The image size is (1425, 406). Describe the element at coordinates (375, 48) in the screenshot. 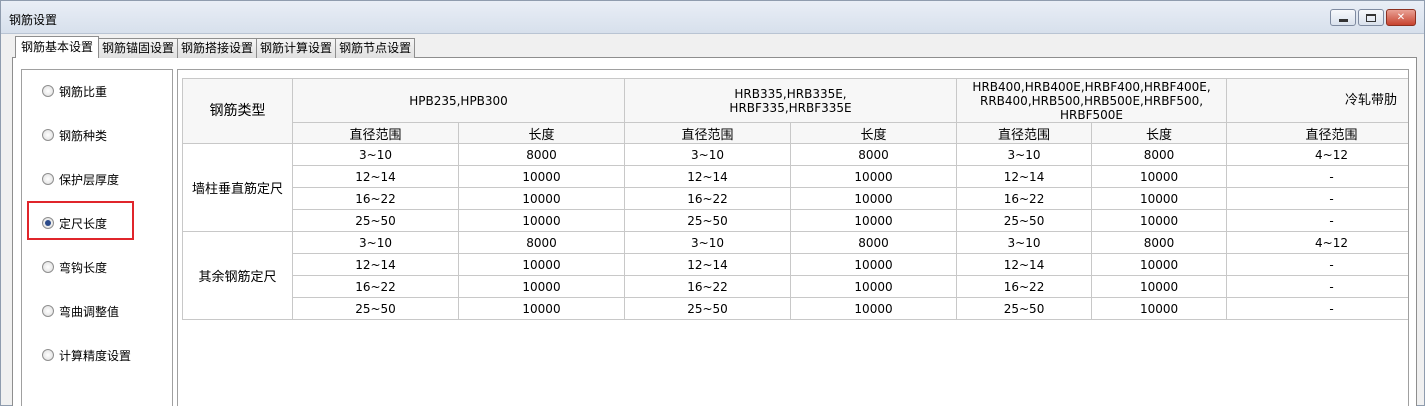

I see `tab-node-settings: 钢筋节点设置` at that location.